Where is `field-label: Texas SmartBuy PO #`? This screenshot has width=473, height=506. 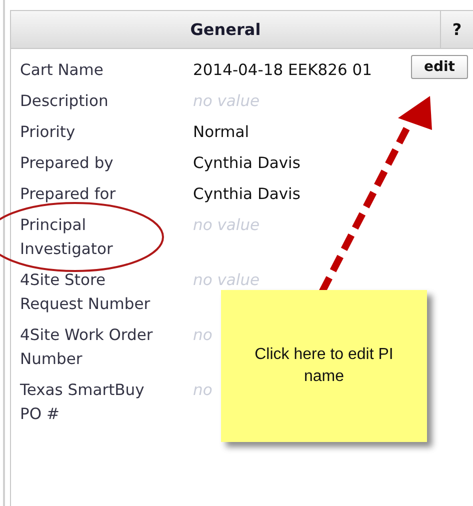 field-label: Texas SmartBuy PO # is located at coordinates (82, 402).